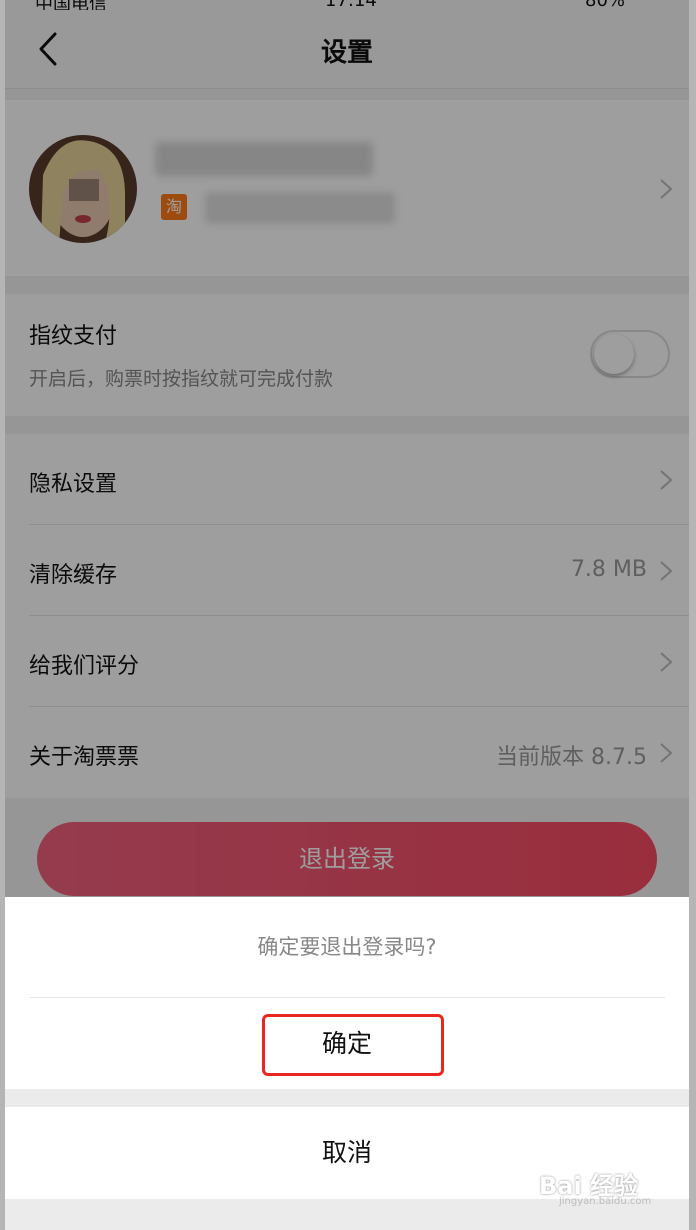 This screenshot has width=696, height=1230. I want to click on dialog-message: 确定要退出登录吗?, so click(347, 947).